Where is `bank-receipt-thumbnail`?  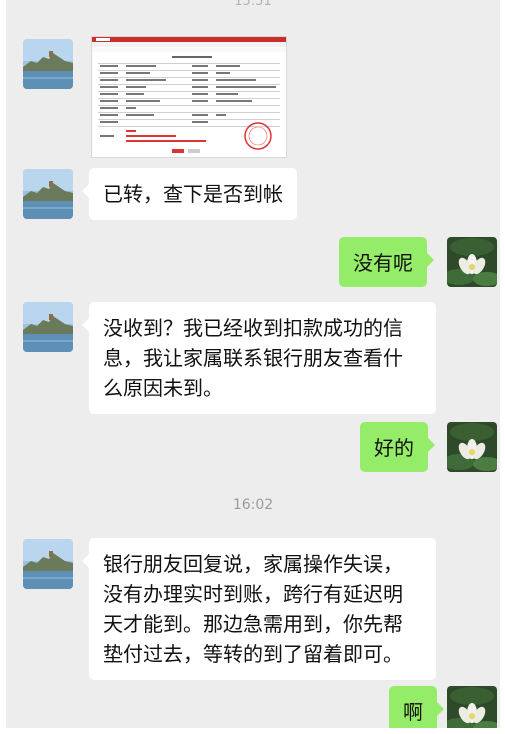 bank-receipt-thumbnail is located at coordinates (189, 97).